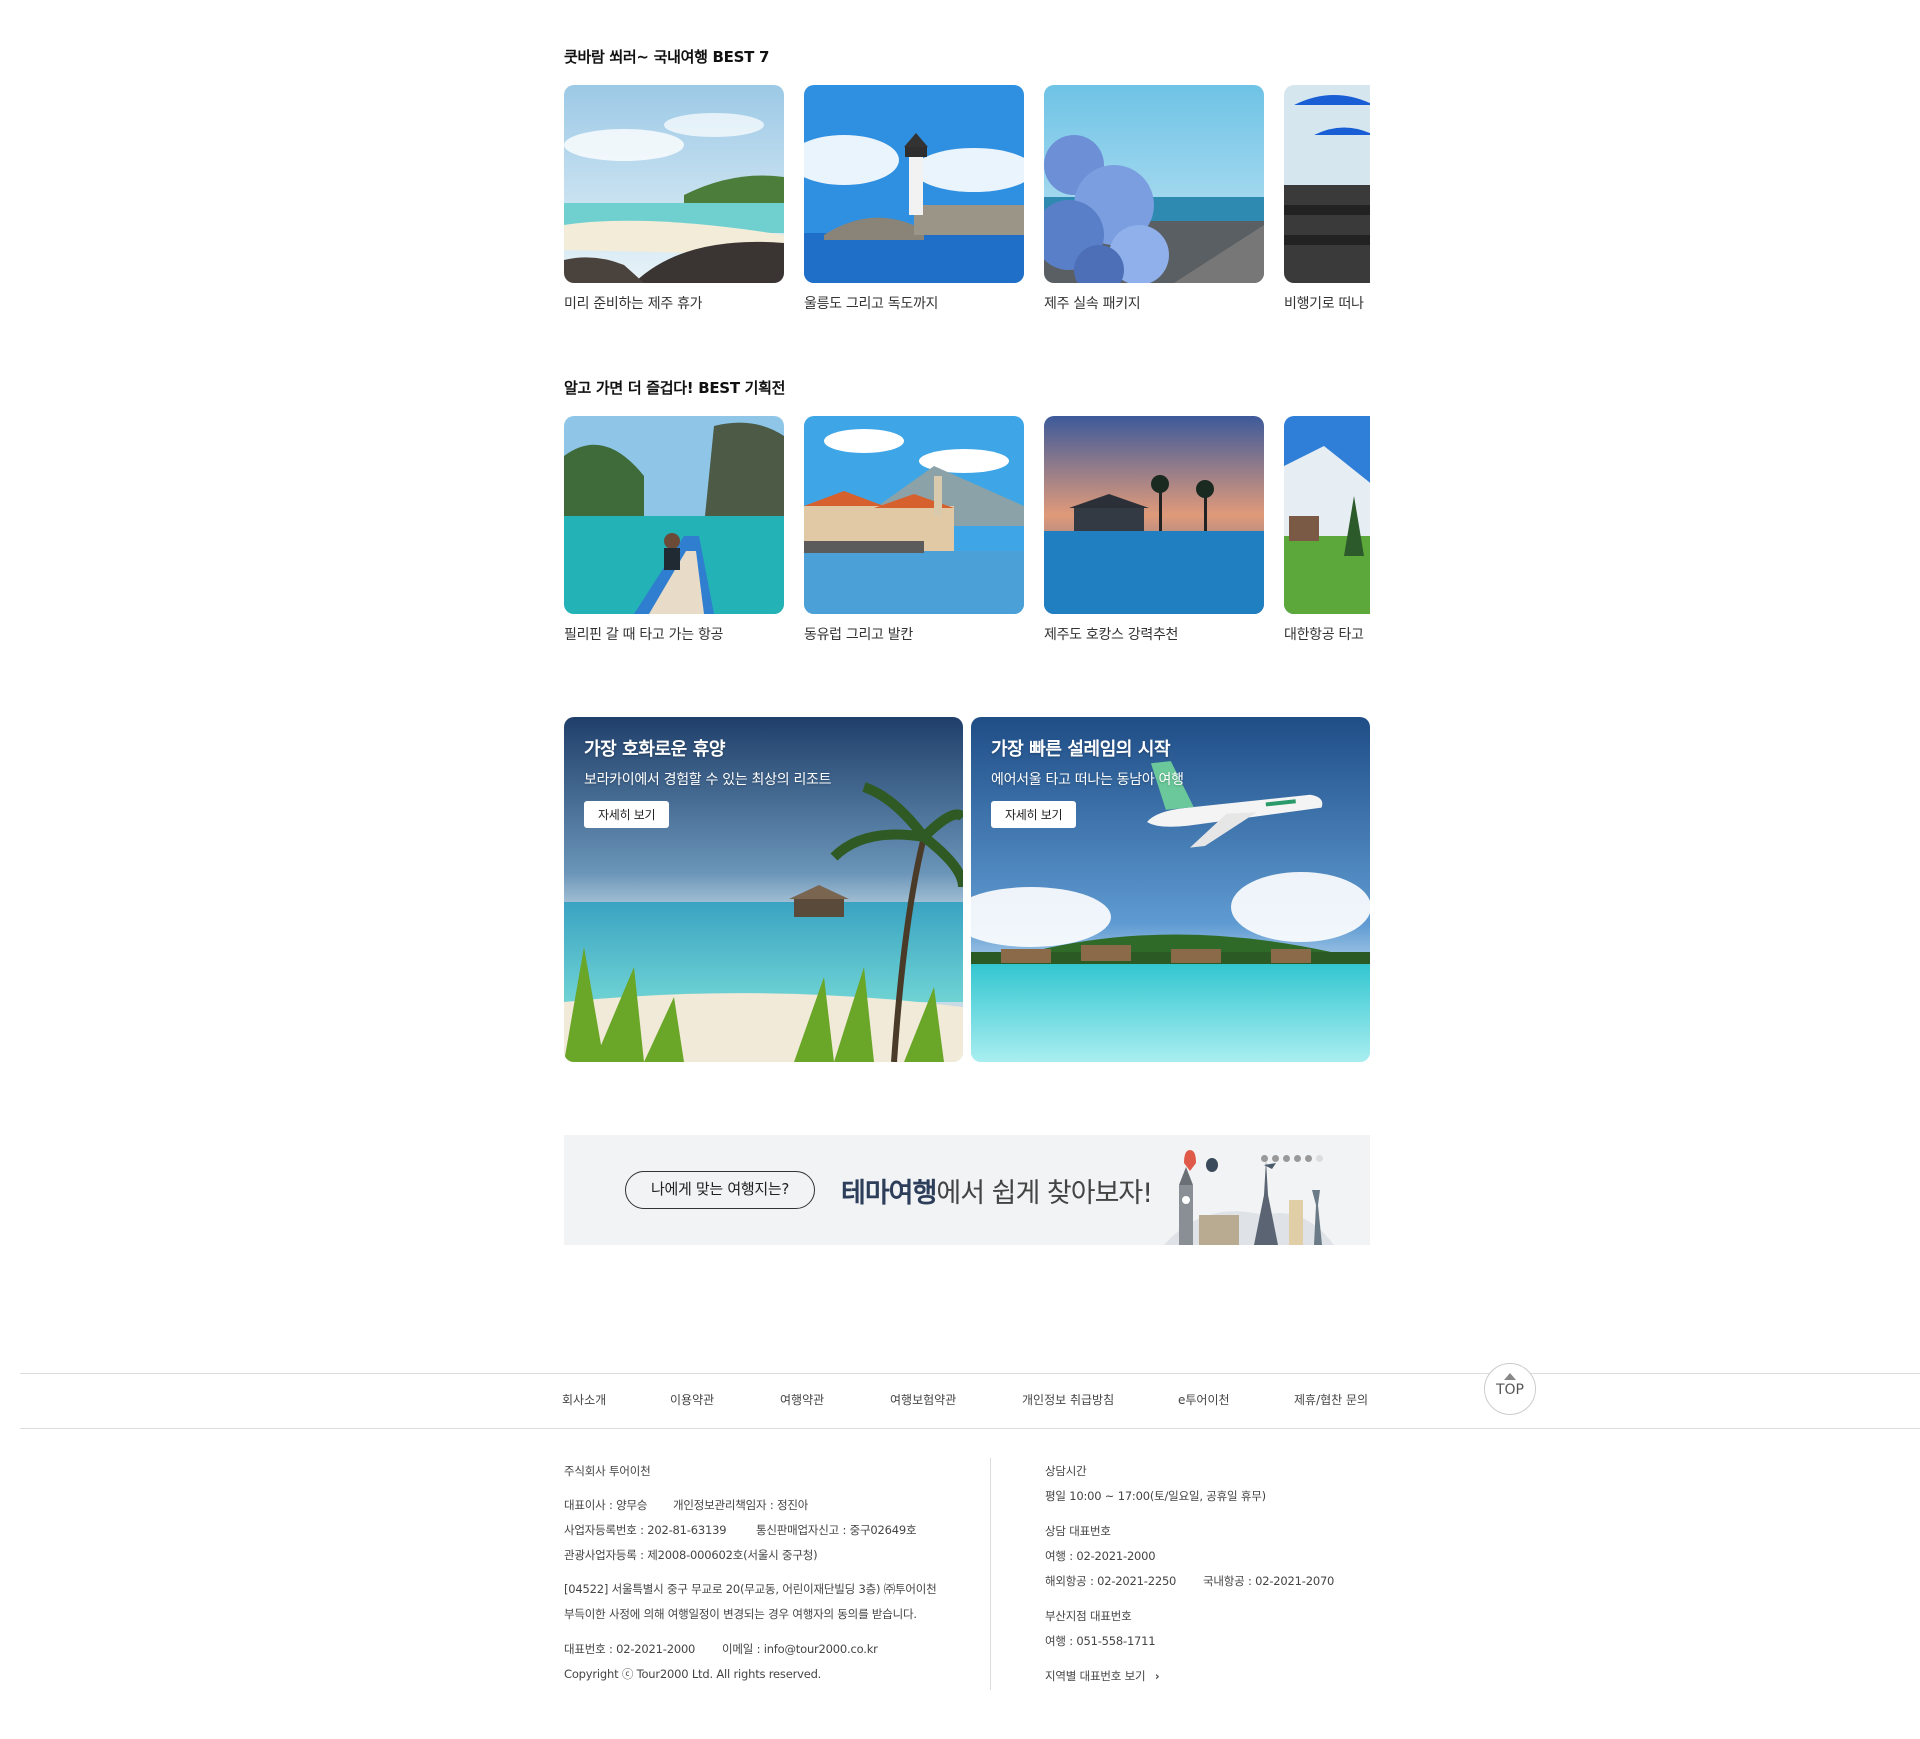 This screenshot has height=1739, width=1920. What do you see at coordinates (675, 388) in the screenshot?
I see `section-title-best-promotions: 알고 가면 더 즐겁다! BEST 기획전` at bounding box center [675, 388].